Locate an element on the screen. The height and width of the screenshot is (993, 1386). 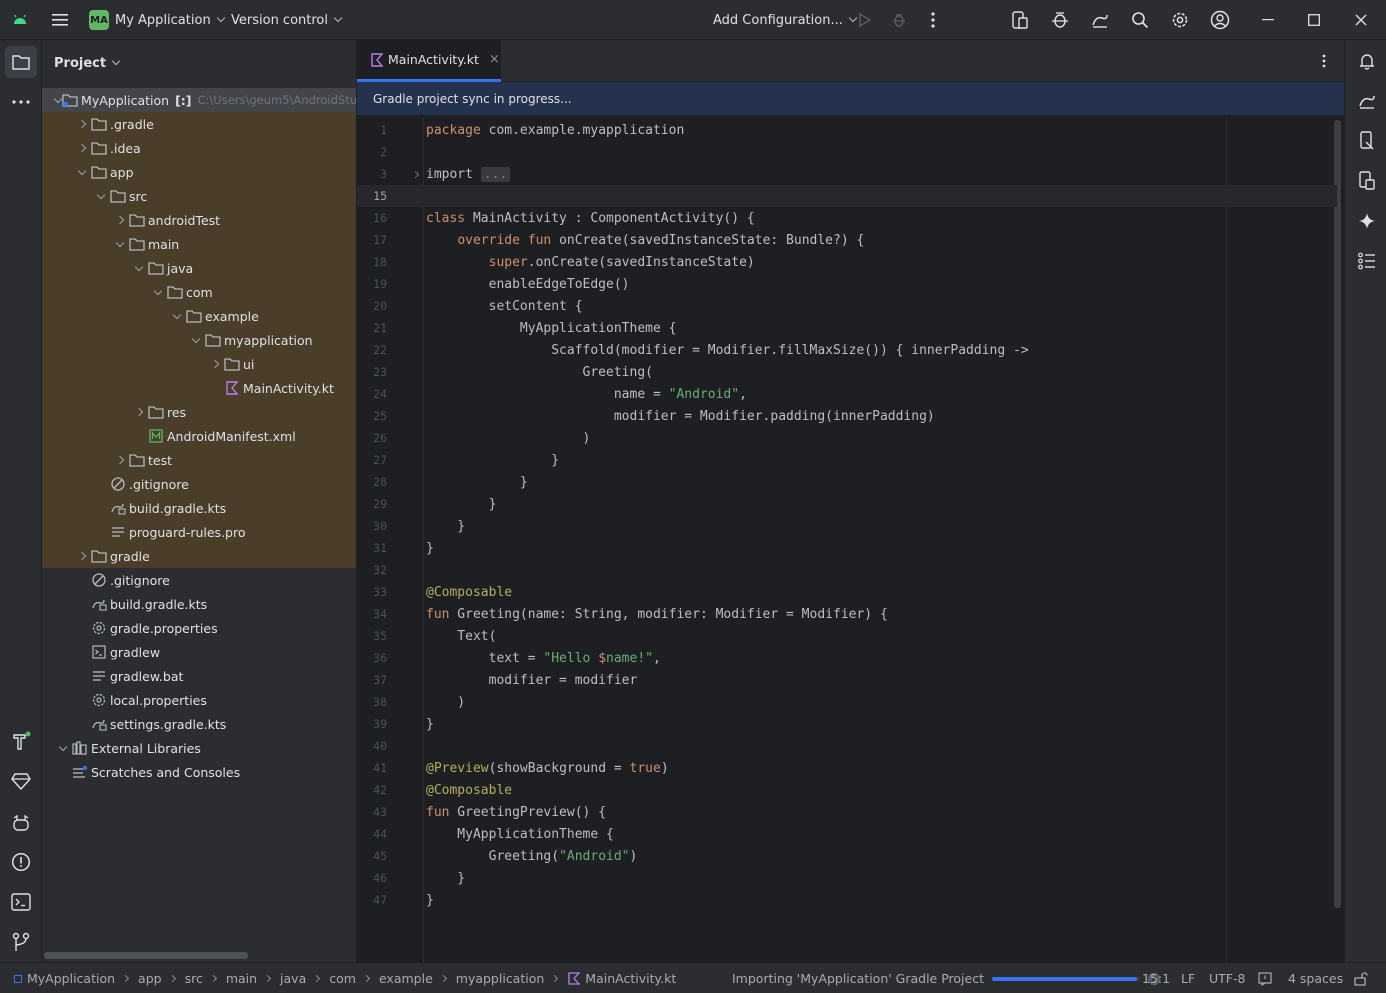
tab-mainactivity: MainActivity.kt × is located at coordinates (429, 61).